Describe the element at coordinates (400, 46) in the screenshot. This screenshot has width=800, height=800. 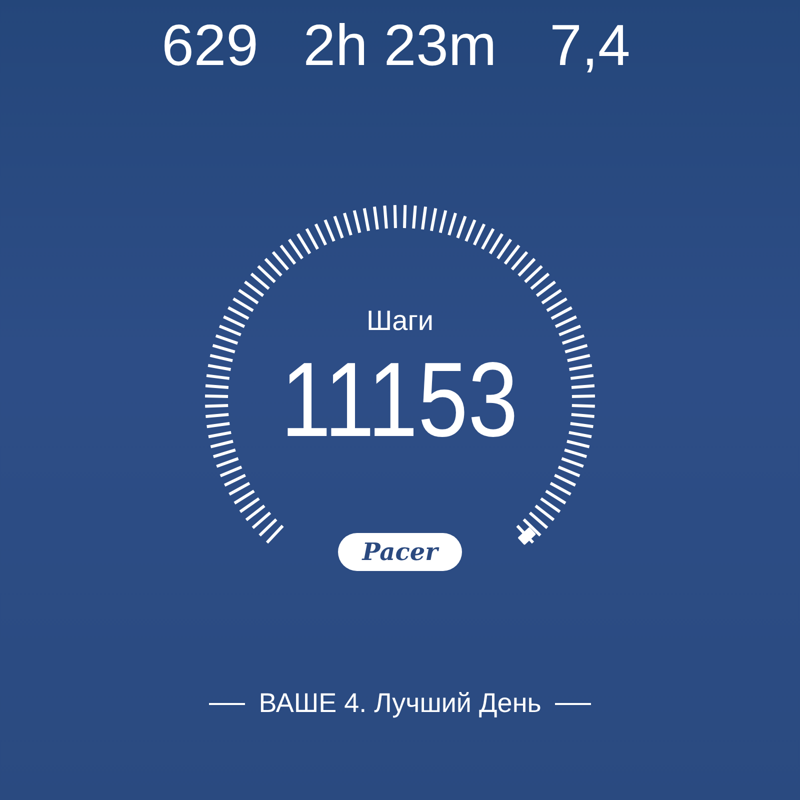
I see `stat-value: 2h 23m` at that location.